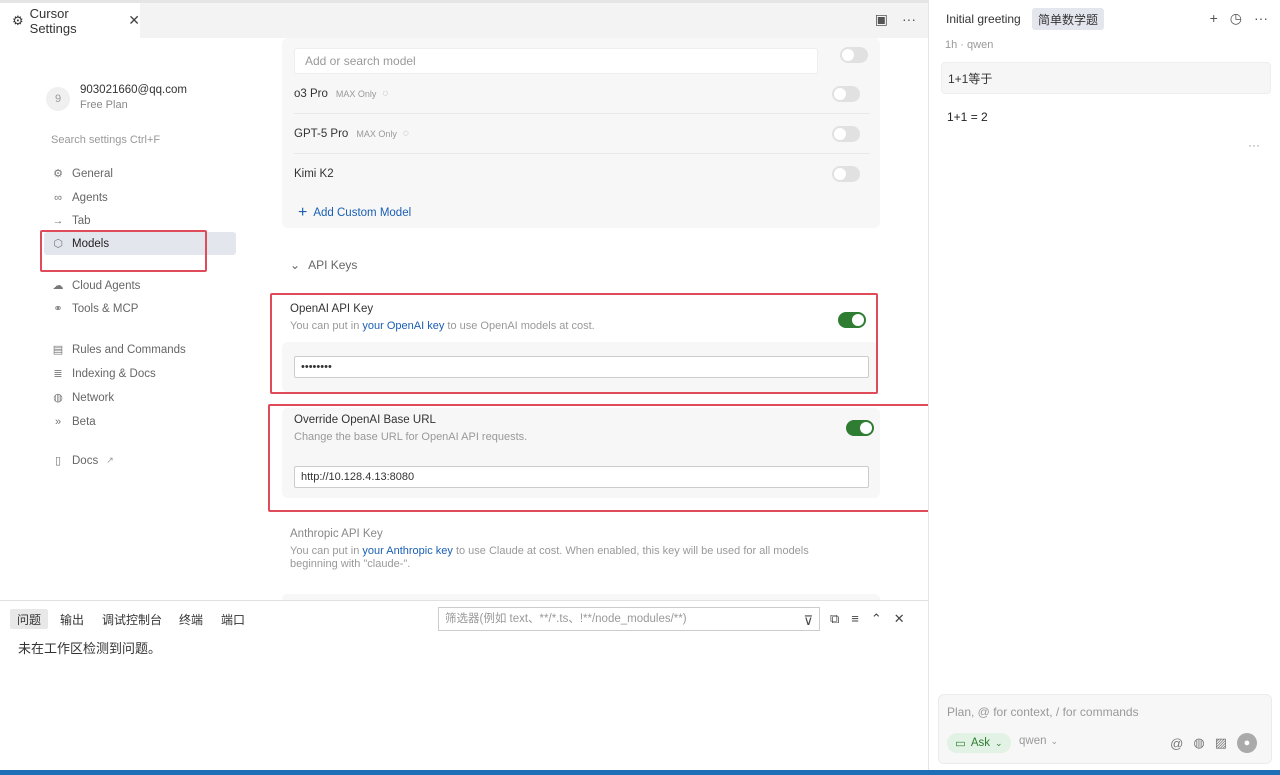 This screenshot has height=775, width=1280. What do you see at coordinates (133, 90) in the screenshot?
I see `account-email: 903021660@qq.com` at bounding box center [133, 90].